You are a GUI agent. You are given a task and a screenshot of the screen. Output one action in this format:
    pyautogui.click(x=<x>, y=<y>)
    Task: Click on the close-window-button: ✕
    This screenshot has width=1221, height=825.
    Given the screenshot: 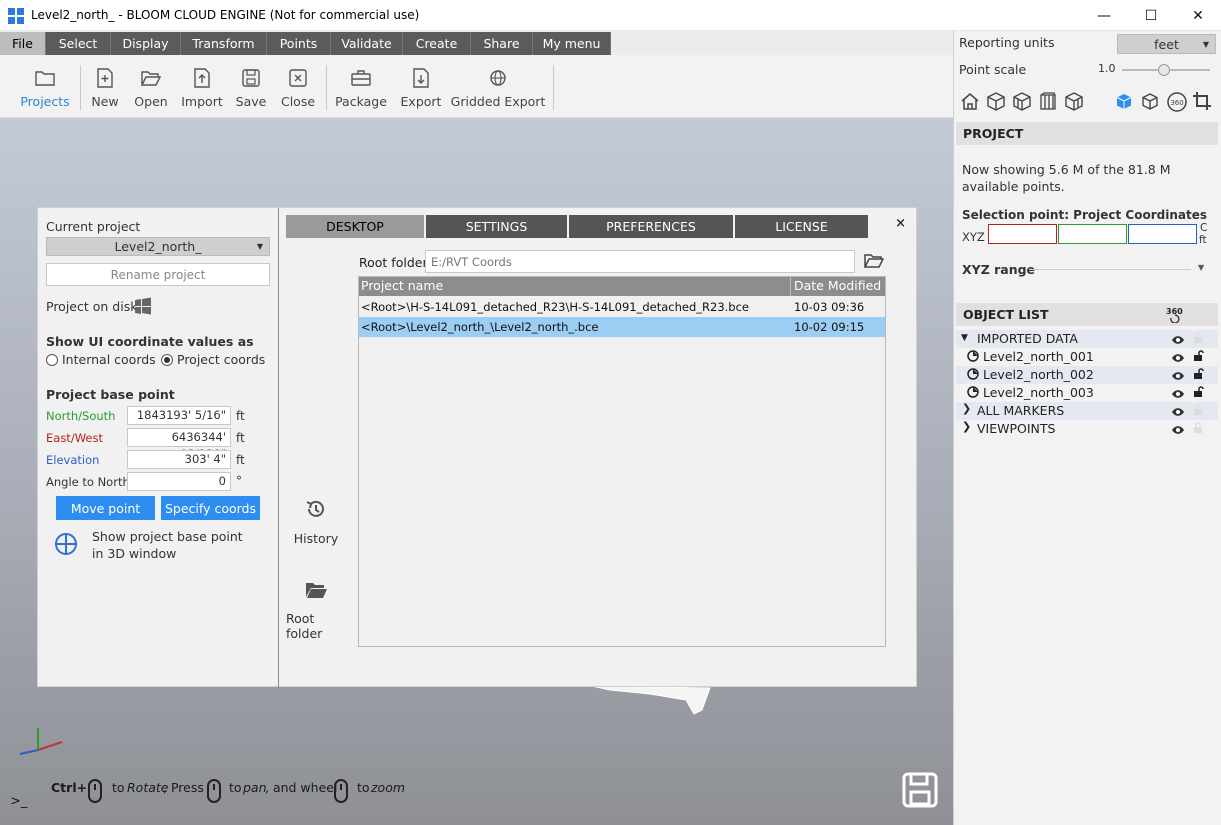 What is the action you would take?
    pyautogui.click(x=1198, y=15)
    